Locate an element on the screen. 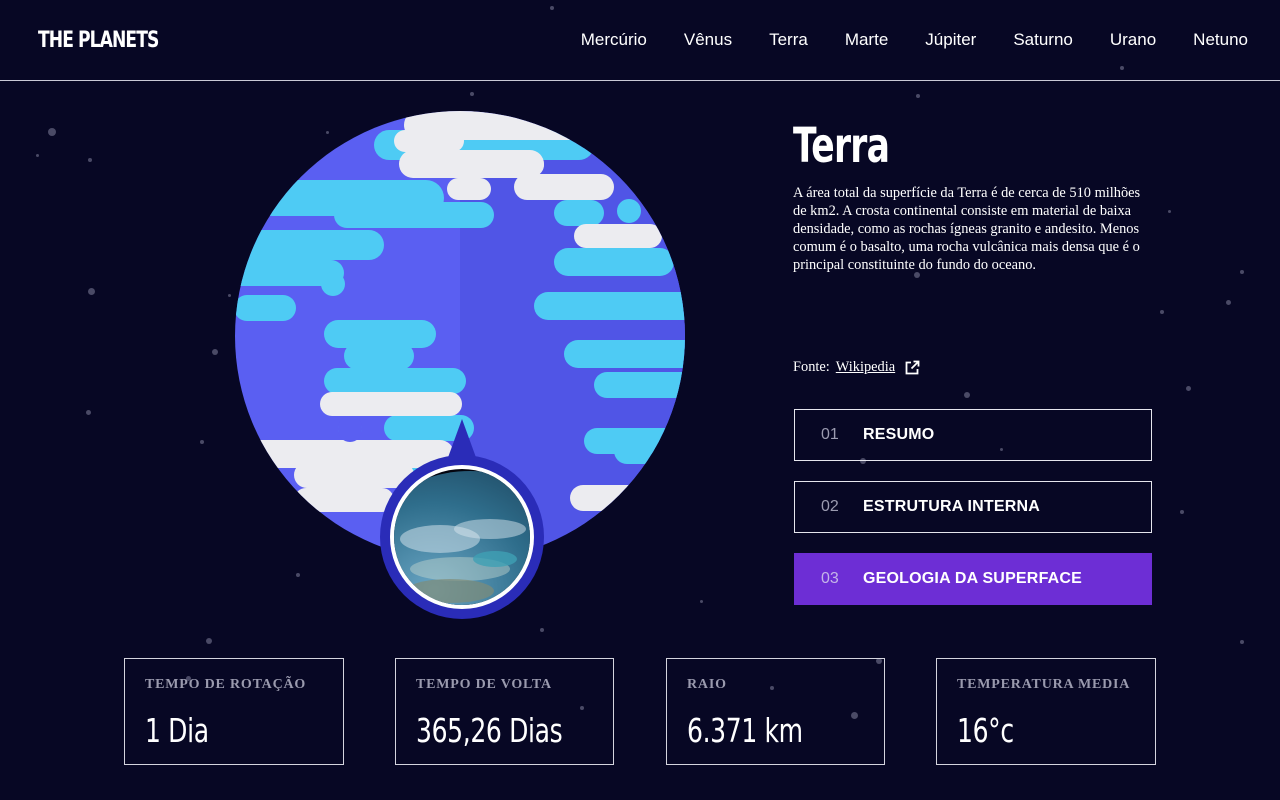  stat-value: 6.371 km is located at coordinates (745, 730).